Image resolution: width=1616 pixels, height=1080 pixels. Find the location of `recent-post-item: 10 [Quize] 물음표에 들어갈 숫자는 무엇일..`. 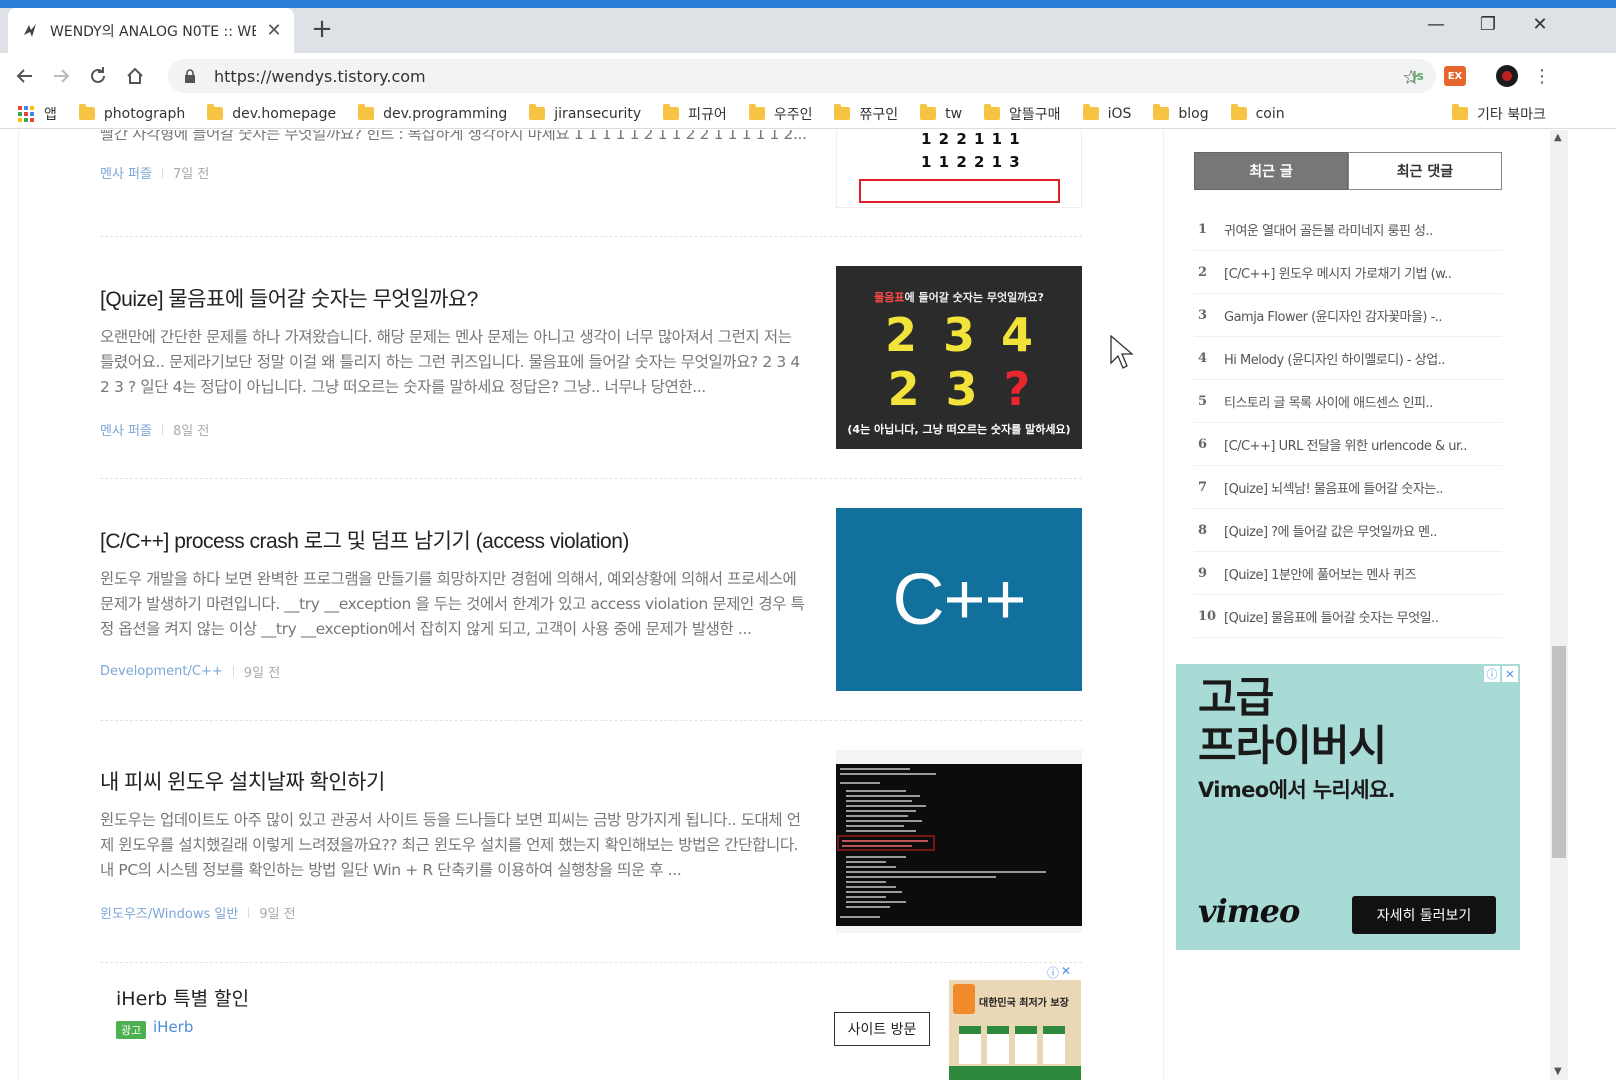

recent-post-item: 10 [Quize] 물음표에 들어갈 숫자는 무엇일.. is located at coordinates (1348, 616).